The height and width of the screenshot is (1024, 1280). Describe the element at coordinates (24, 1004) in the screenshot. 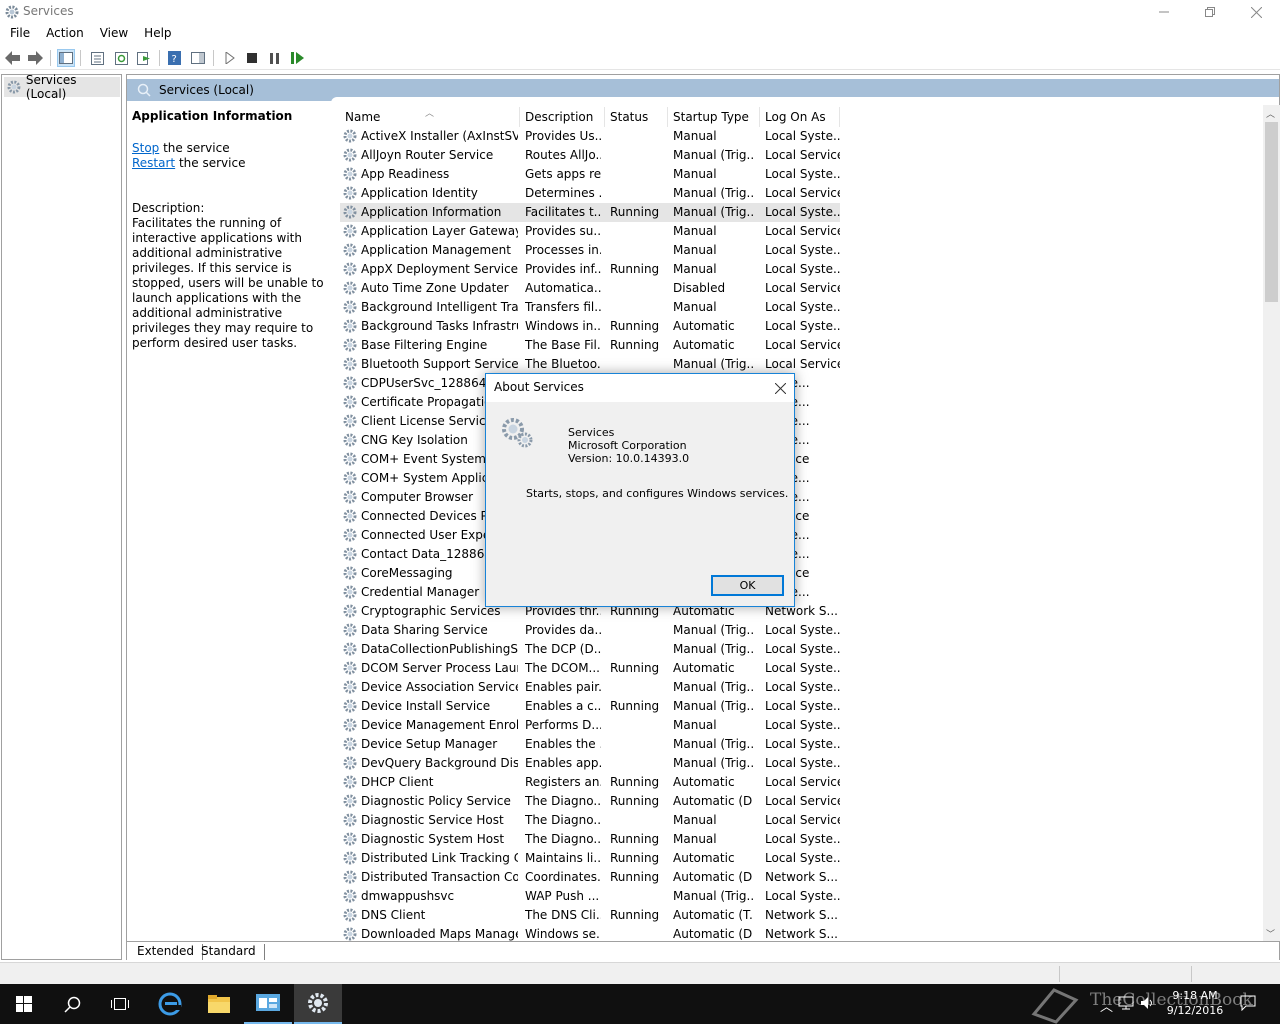

I see `start-button` at that location.